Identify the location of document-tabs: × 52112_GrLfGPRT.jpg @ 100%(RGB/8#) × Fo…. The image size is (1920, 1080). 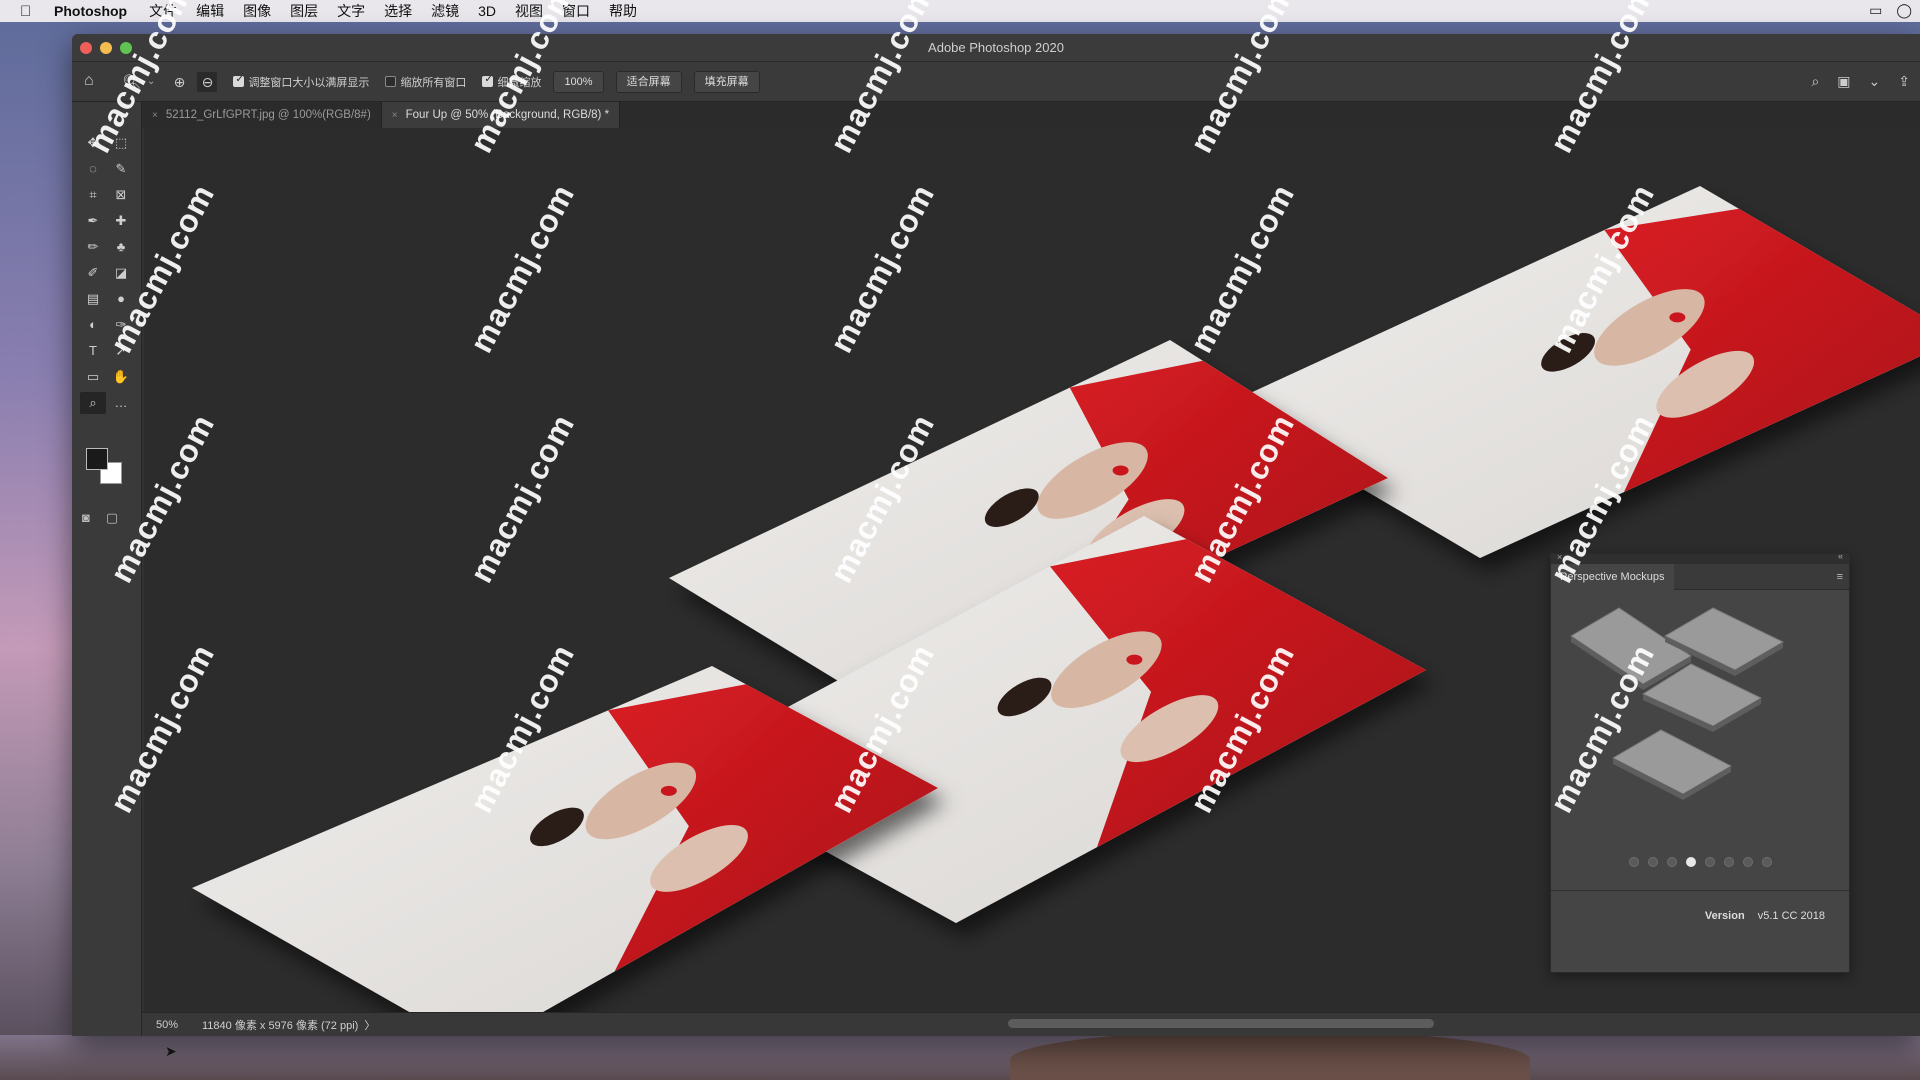
(1031, 115).